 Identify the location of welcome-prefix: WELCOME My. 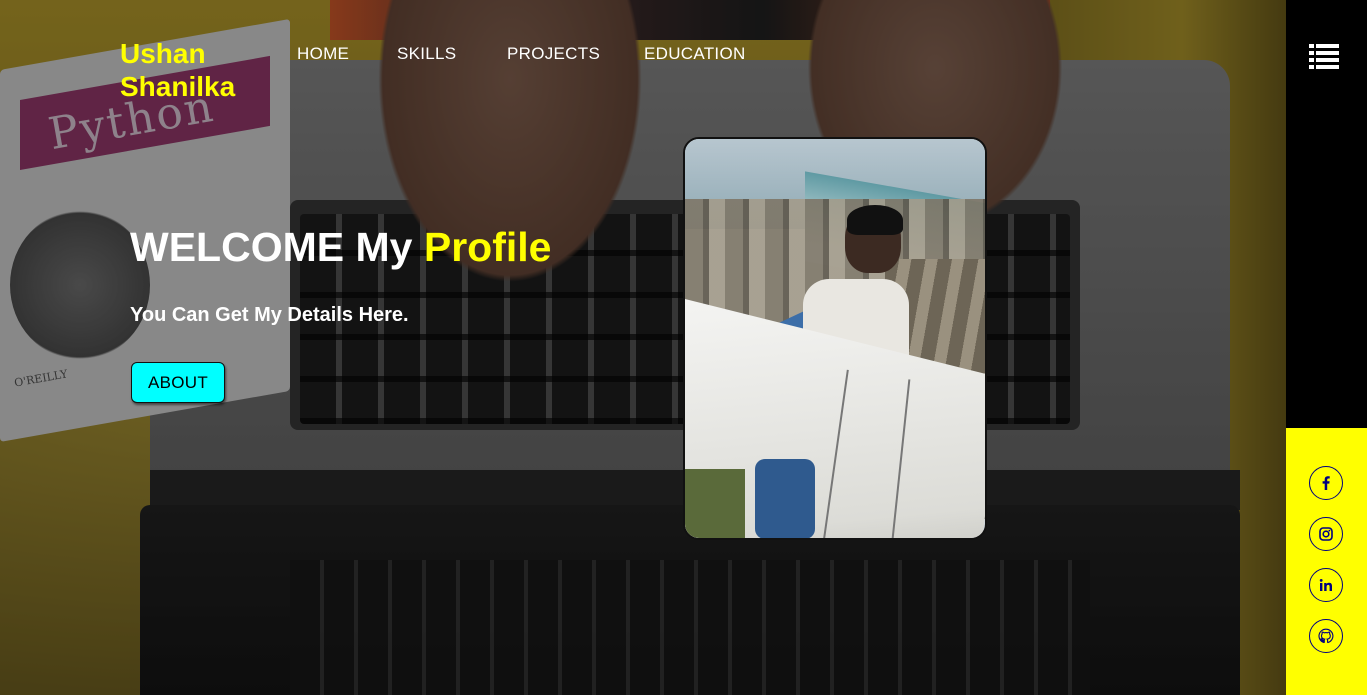
(271, 247).